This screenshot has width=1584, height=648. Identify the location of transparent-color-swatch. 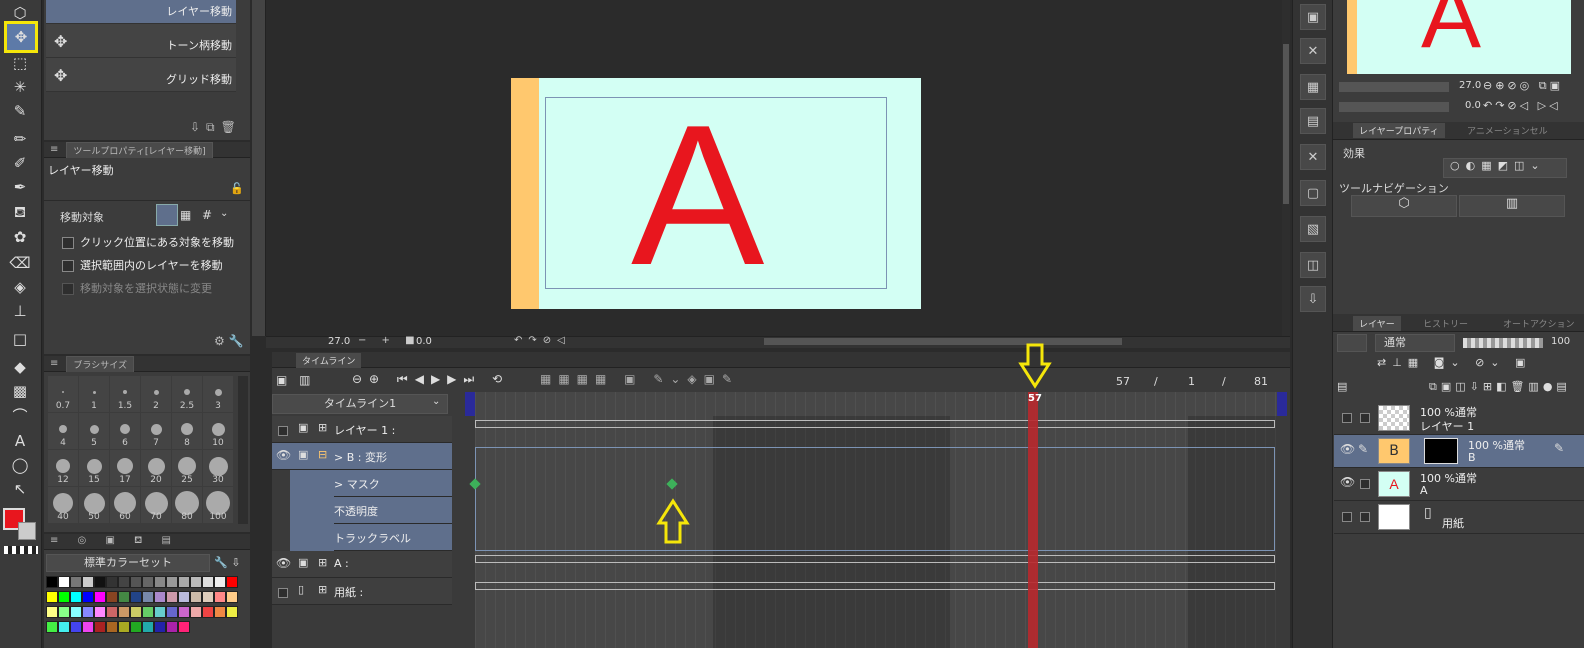
(21, 550).